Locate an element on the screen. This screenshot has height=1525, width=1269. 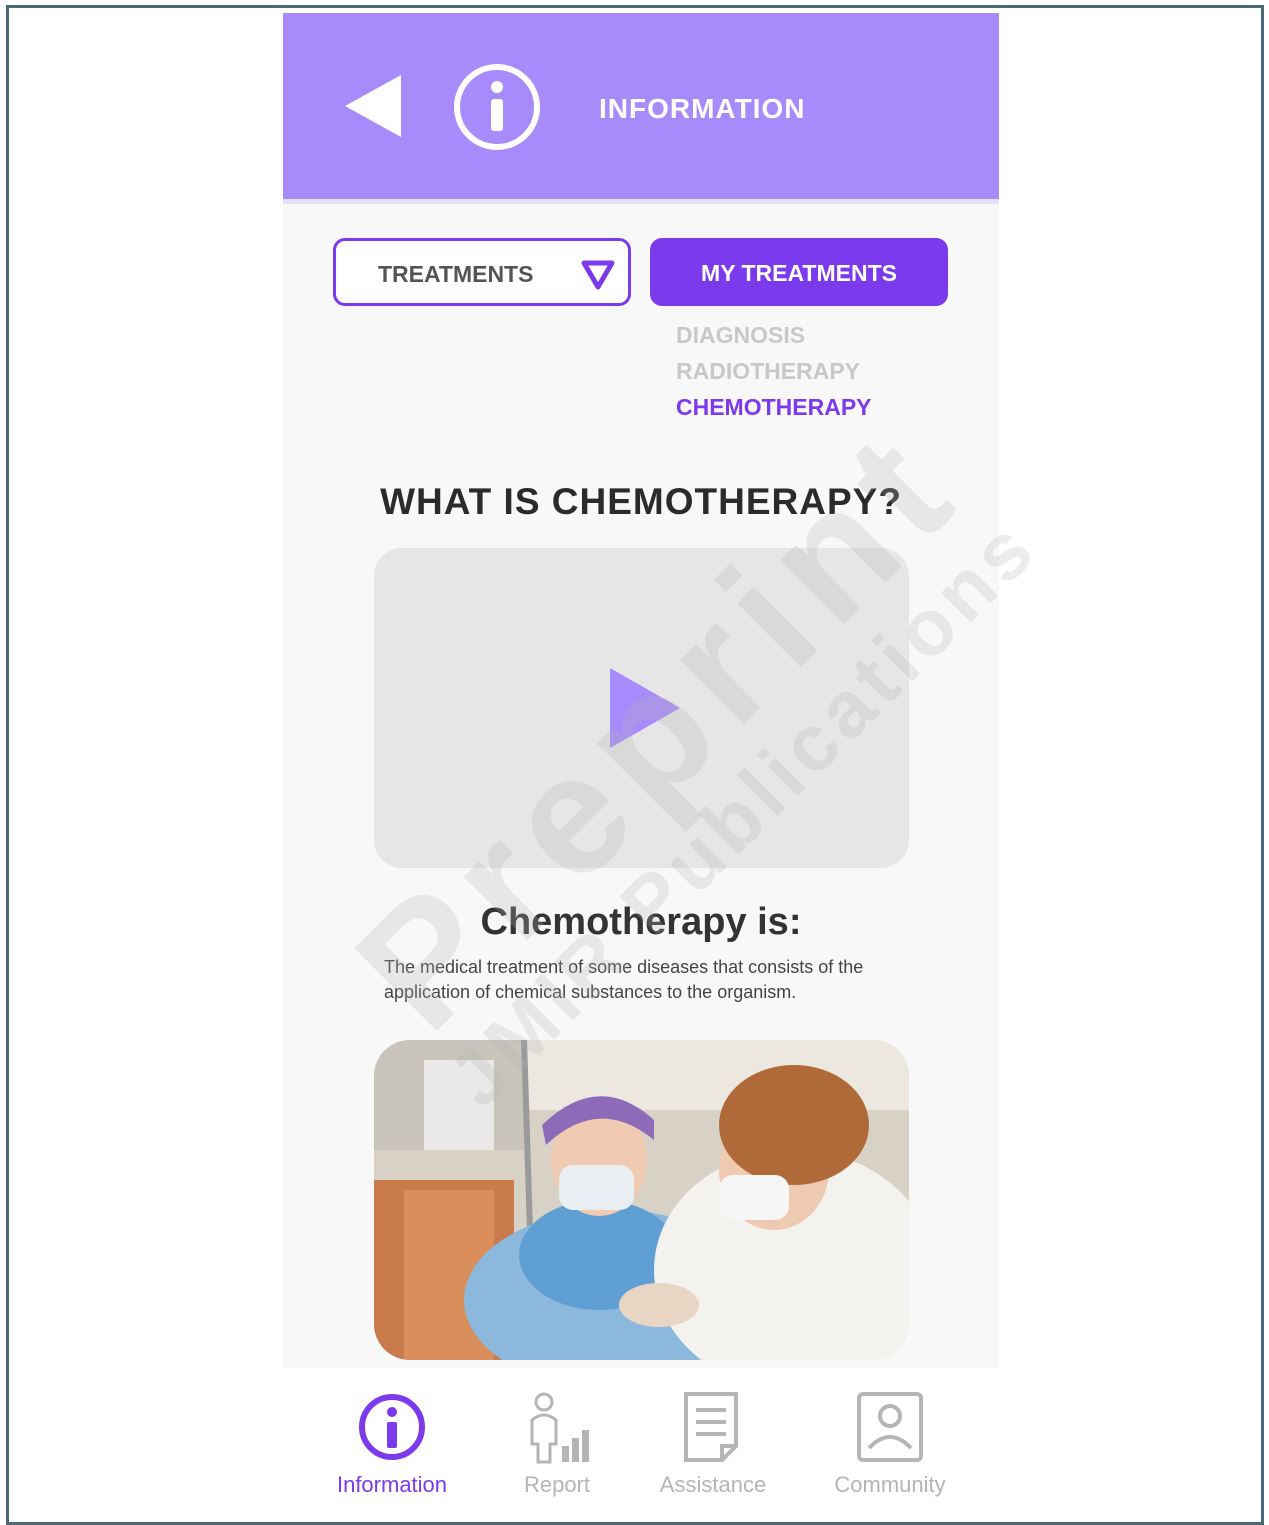
nav-label-report: Report is located at coordinates (557, 1484).